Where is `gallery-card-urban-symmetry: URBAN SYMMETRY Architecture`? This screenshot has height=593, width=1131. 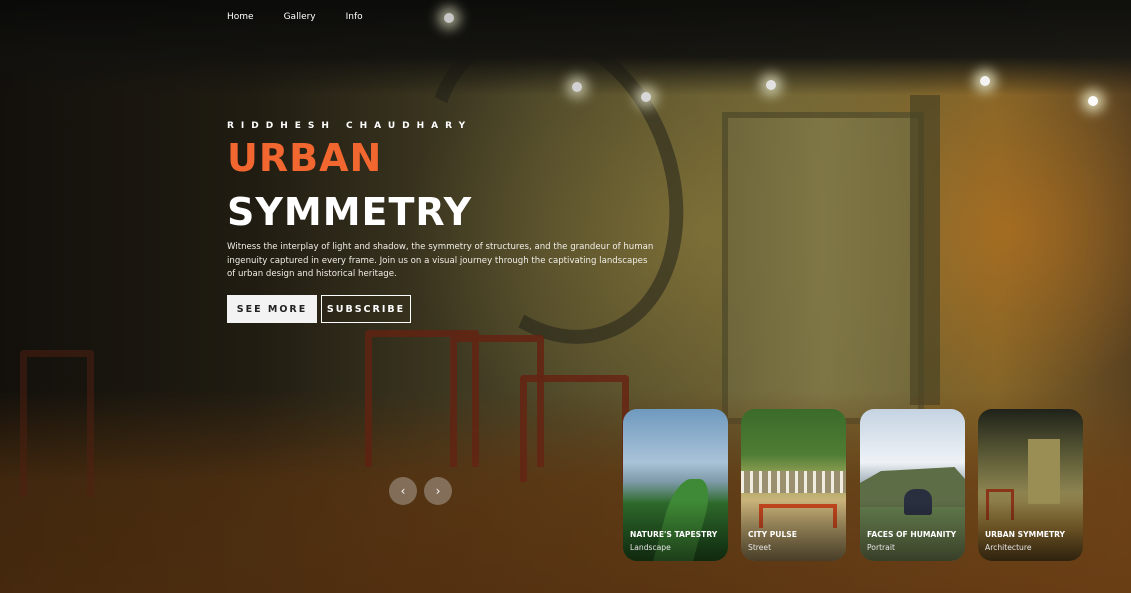 gallery-card-urban-symmetry: URBAN SYMMETRY Architecture is located at coordinates (1030, 485).